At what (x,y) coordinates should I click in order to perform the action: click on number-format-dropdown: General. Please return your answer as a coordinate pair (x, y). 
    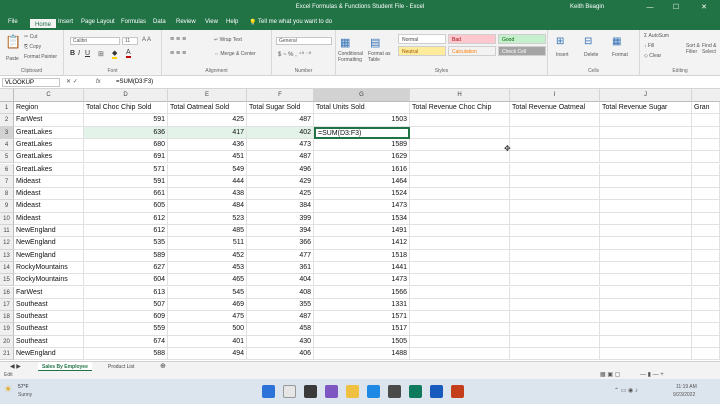
    Looking at the image, I should click on (304, 41).